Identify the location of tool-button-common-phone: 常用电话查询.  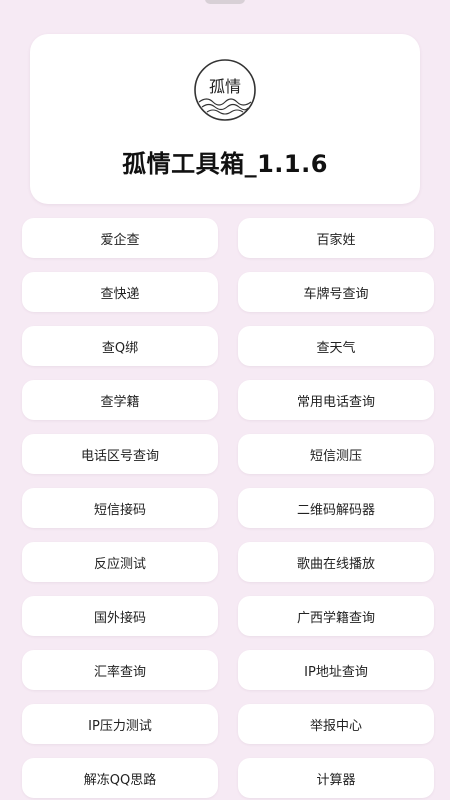
(336, 400).